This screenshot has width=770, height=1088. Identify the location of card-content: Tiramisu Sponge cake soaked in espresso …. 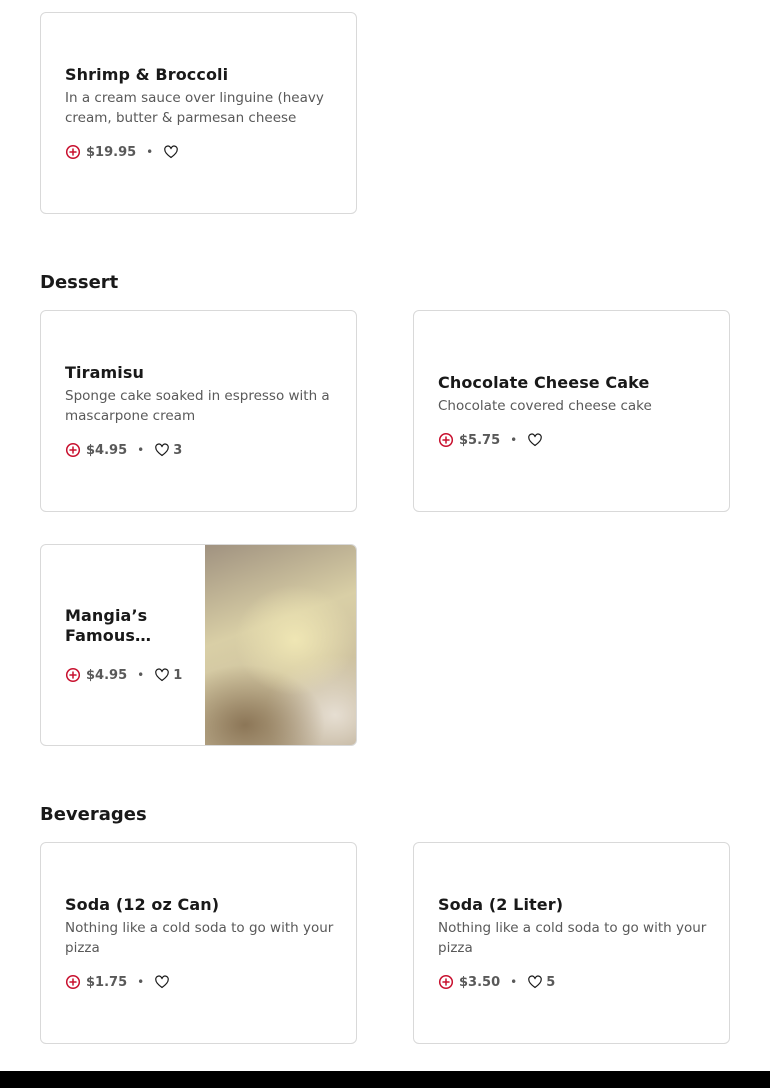
(200, 411).